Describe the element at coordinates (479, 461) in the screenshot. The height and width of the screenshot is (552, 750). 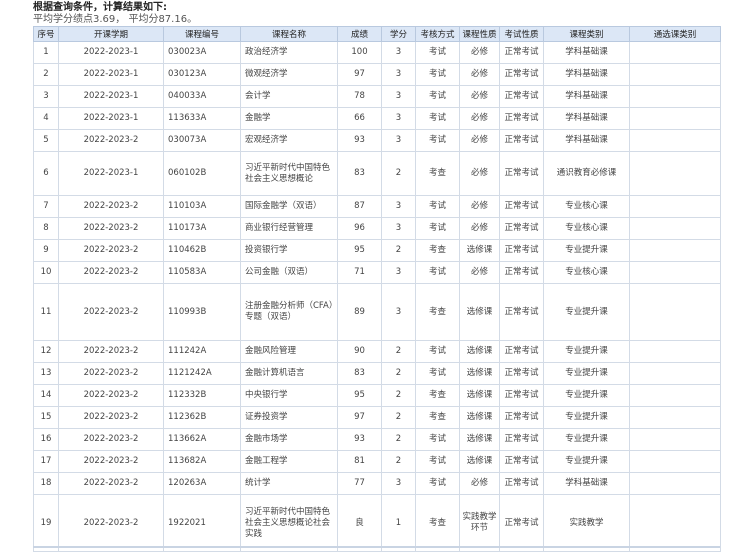
I see `cell-nature: 选修课` at that location.